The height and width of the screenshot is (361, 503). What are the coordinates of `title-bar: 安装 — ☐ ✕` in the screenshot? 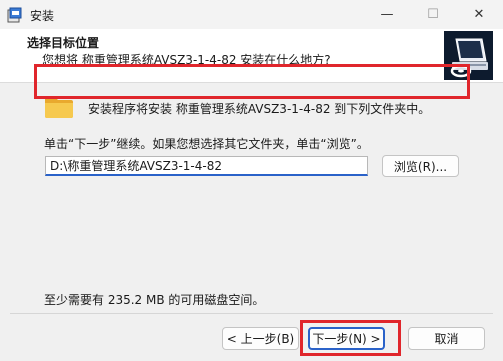 It's located at (251, 14).